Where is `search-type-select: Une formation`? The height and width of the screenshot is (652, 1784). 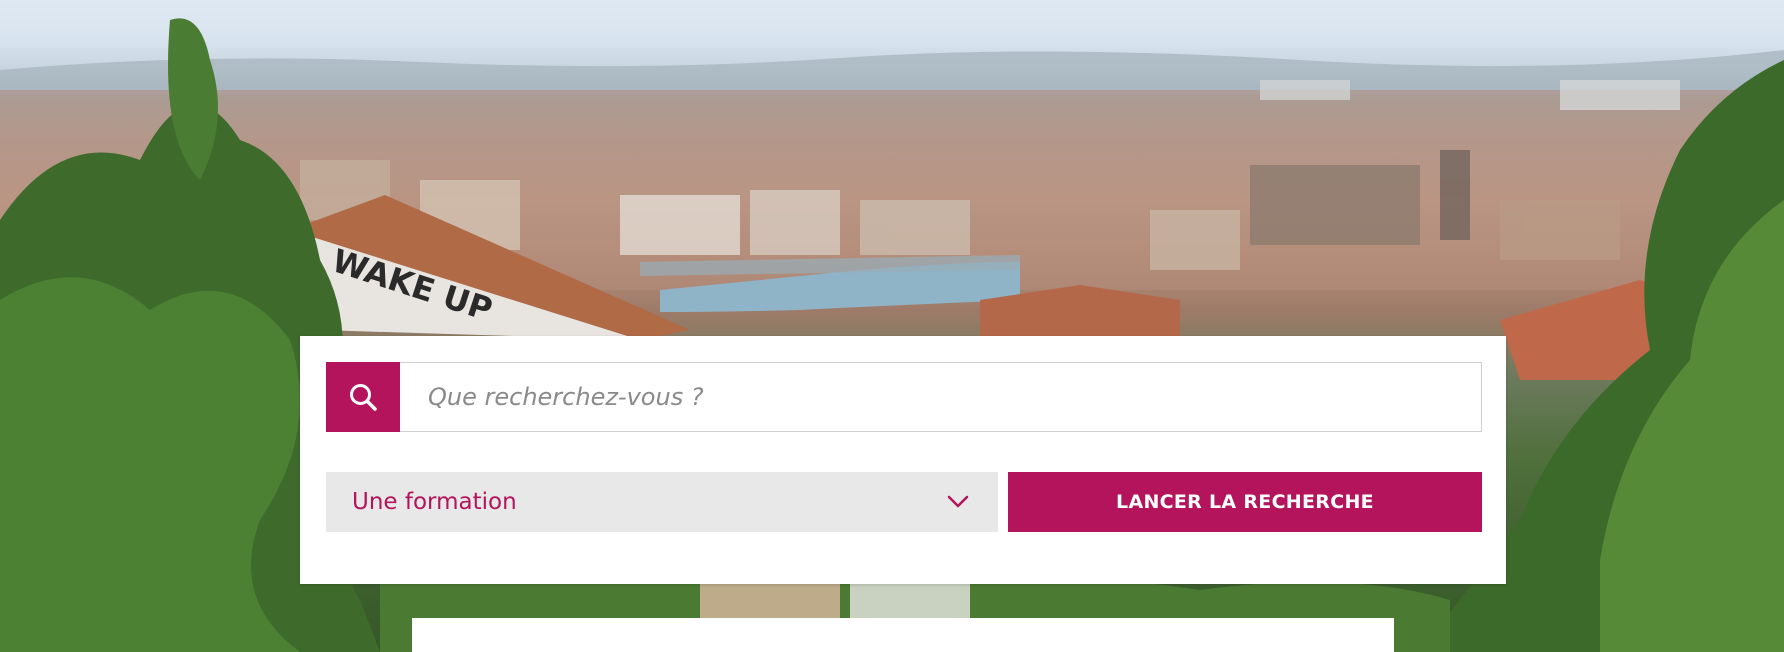
search-type-select: Une formation is located at coordinates (662, 502).